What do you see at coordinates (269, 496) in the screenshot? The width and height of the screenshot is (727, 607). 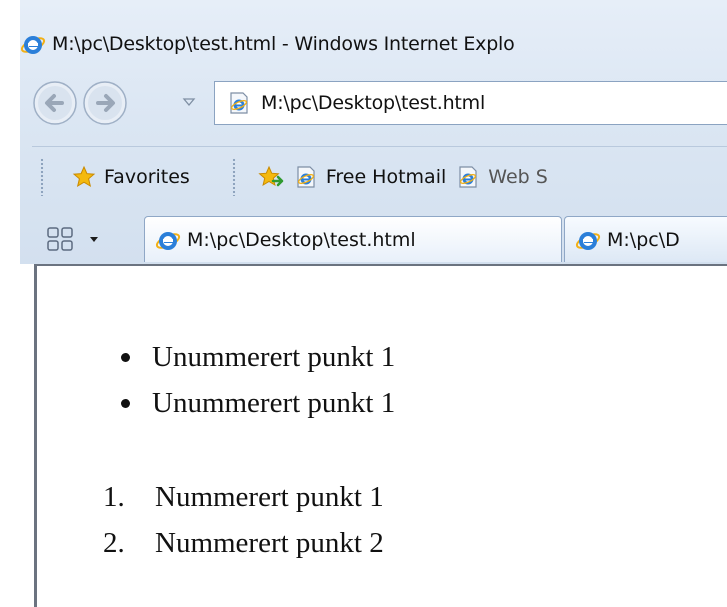 I see `list-item-text: Nummerert punkt 1` at bounding box center [269, 496].